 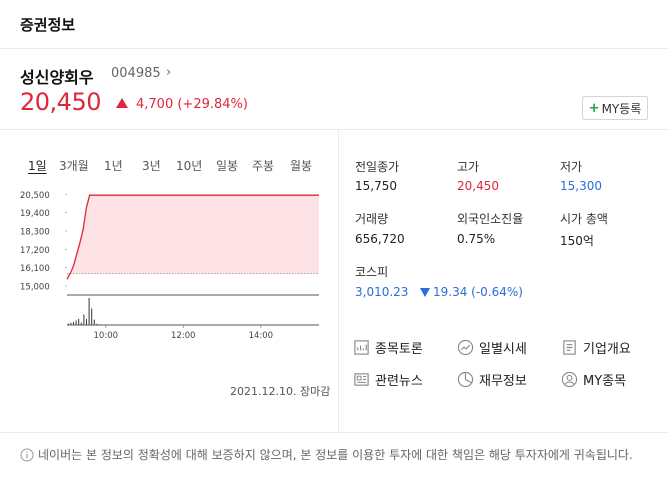 I want to click on index-value: 3,010.23, so click(x=382, y=292).